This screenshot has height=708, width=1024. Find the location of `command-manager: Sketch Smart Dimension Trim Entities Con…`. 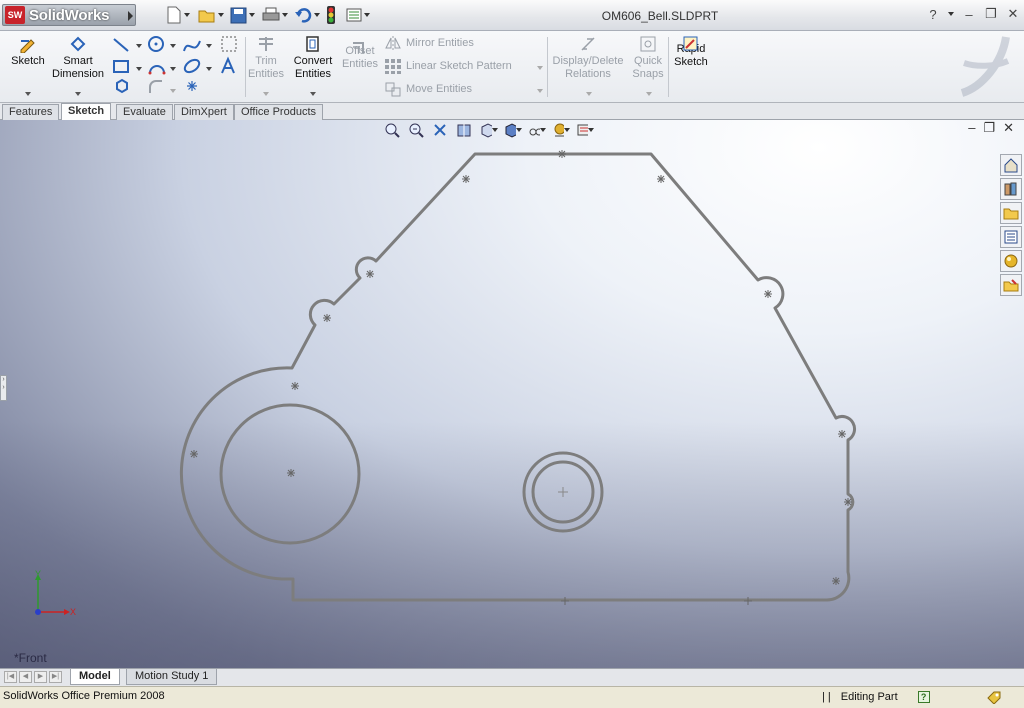

command-manager: Sketch Smart Dimension Trim Entities Con… is located at coordinates (512, 67).